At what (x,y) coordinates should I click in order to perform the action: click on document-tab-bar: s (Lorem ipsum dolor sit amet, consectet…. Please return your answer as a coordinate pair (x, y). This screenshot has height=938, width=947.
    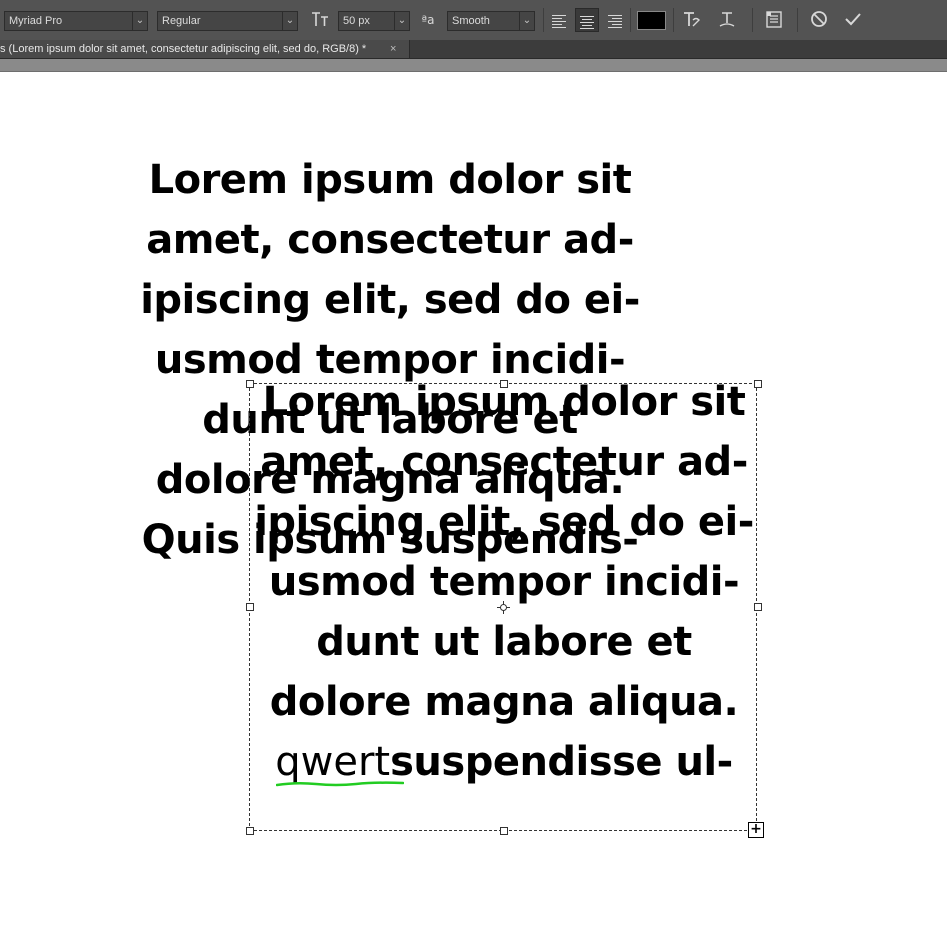
    Looking at the image, I should click on (473, 49).